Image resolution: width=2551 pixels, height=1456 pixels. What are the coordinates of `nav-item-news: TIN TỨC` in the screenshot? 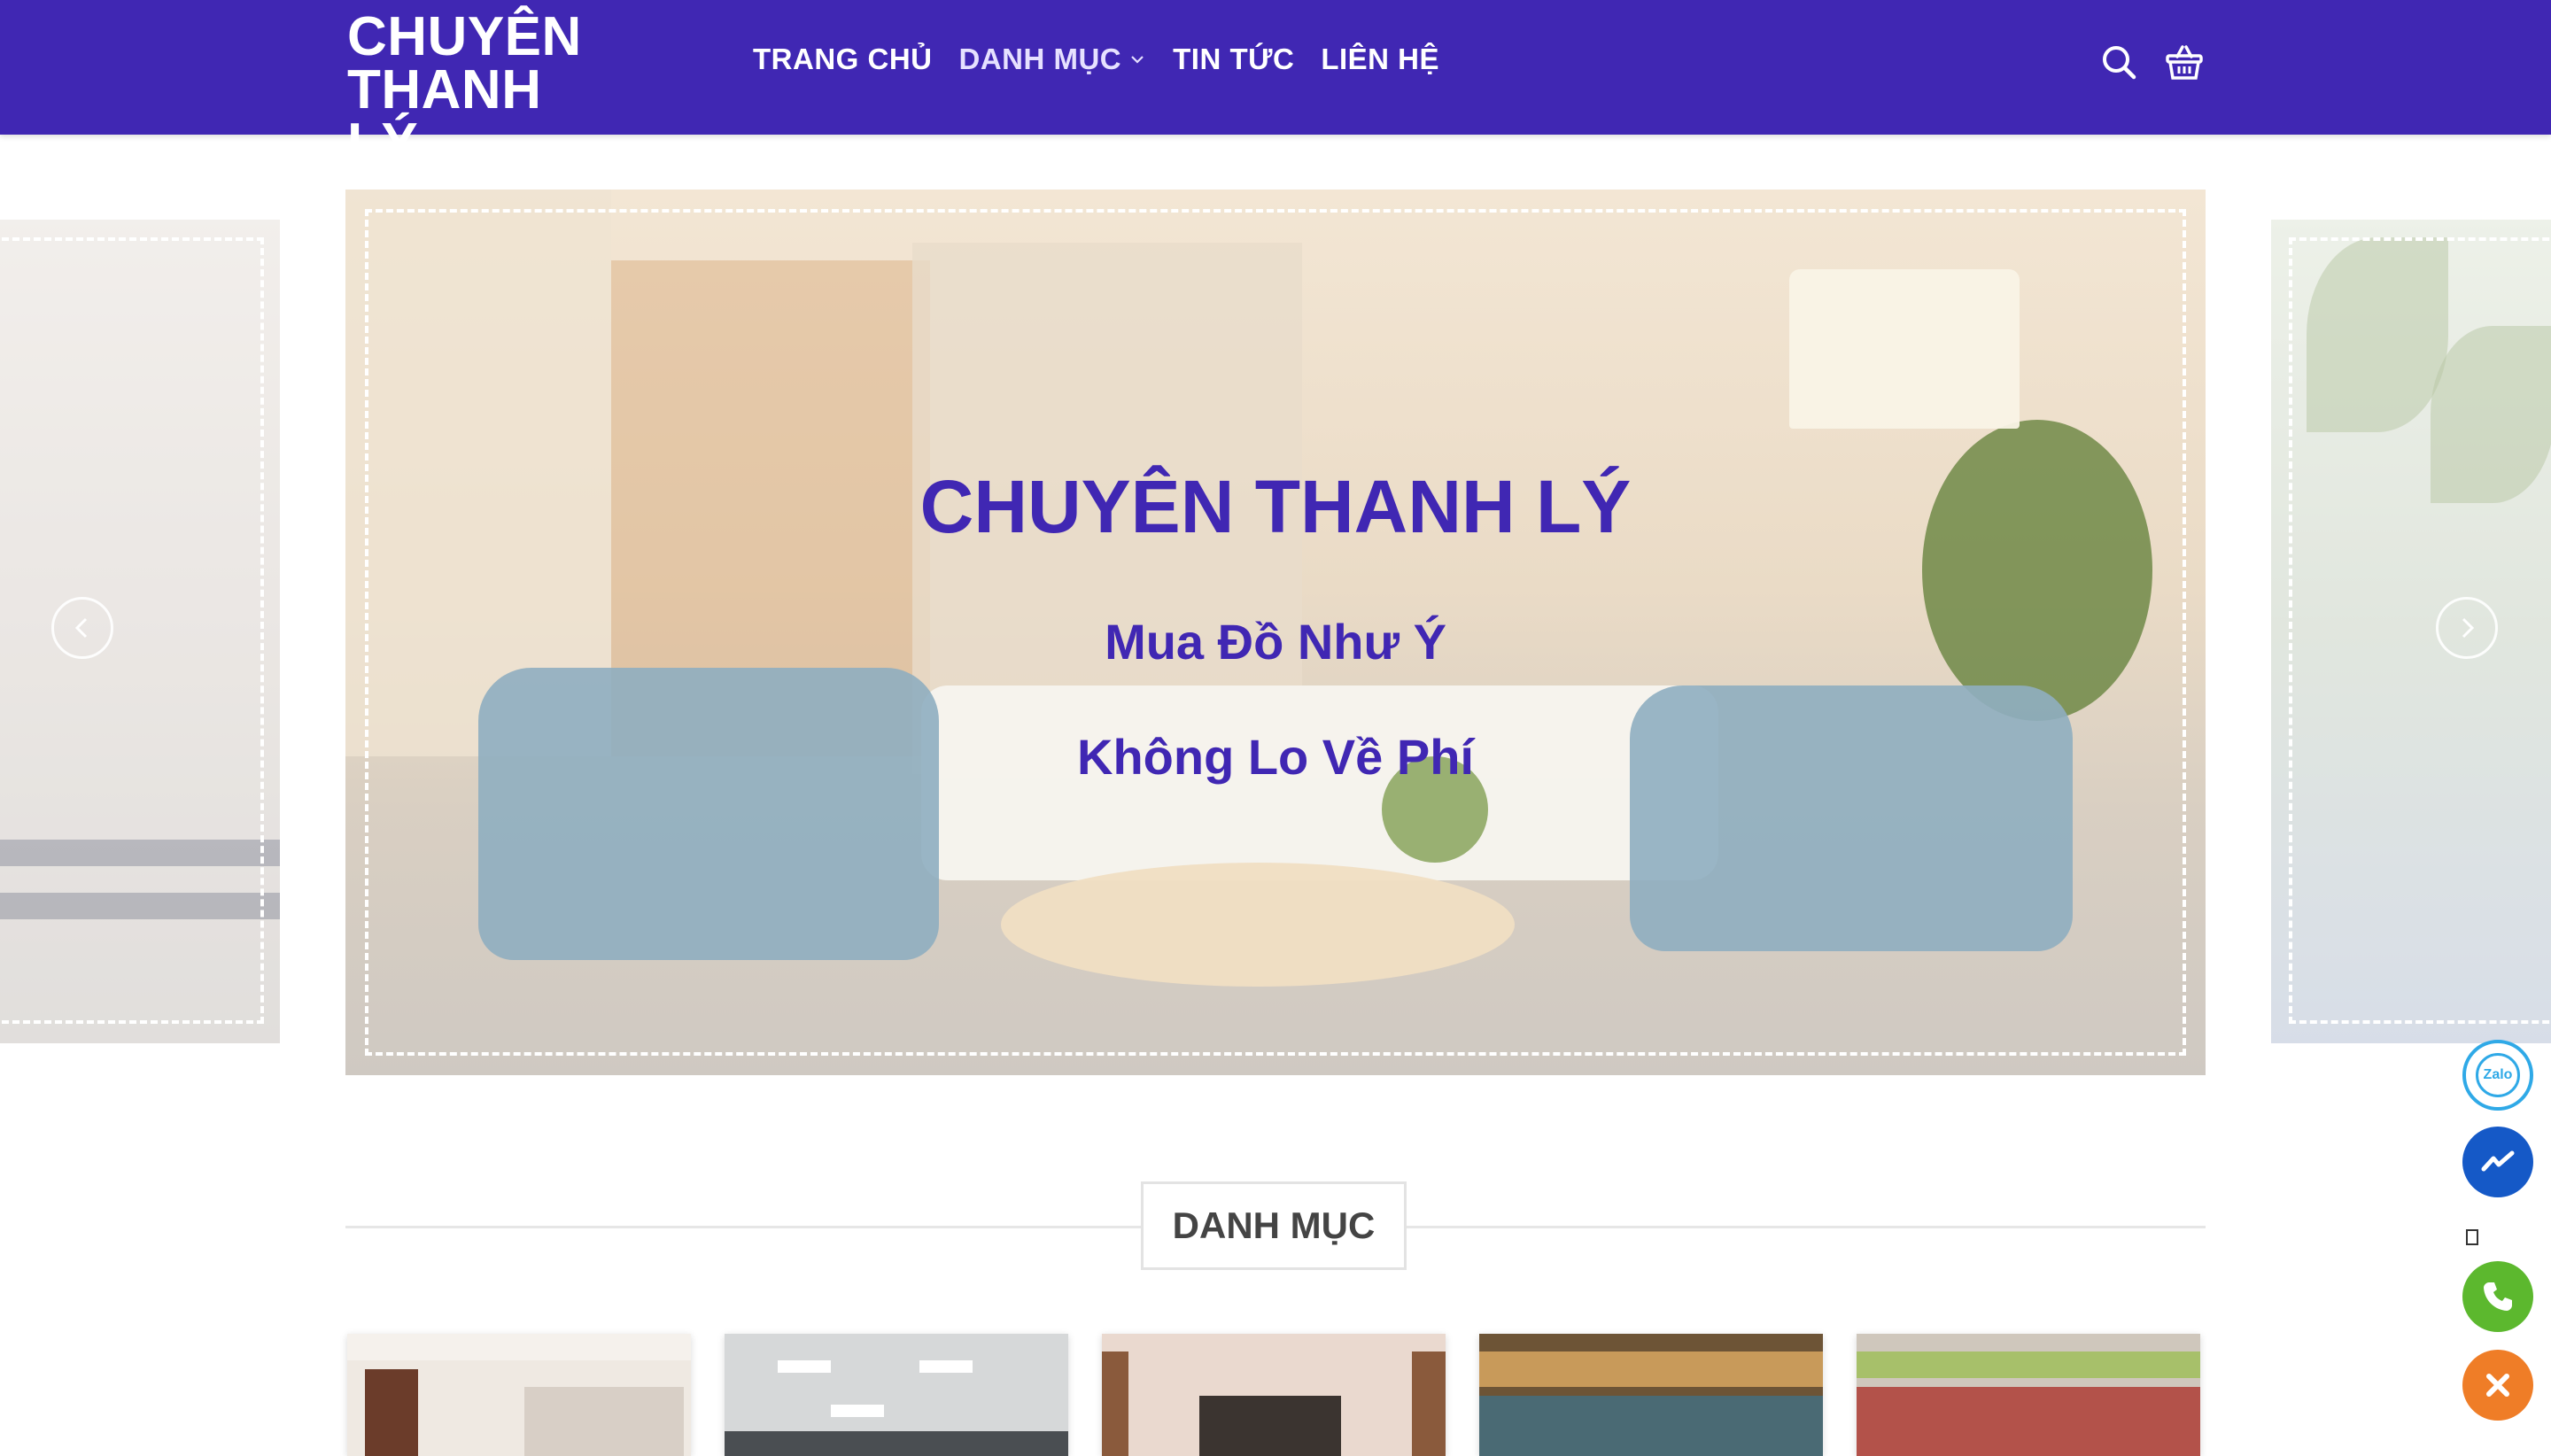 It's located at (1233, 59).